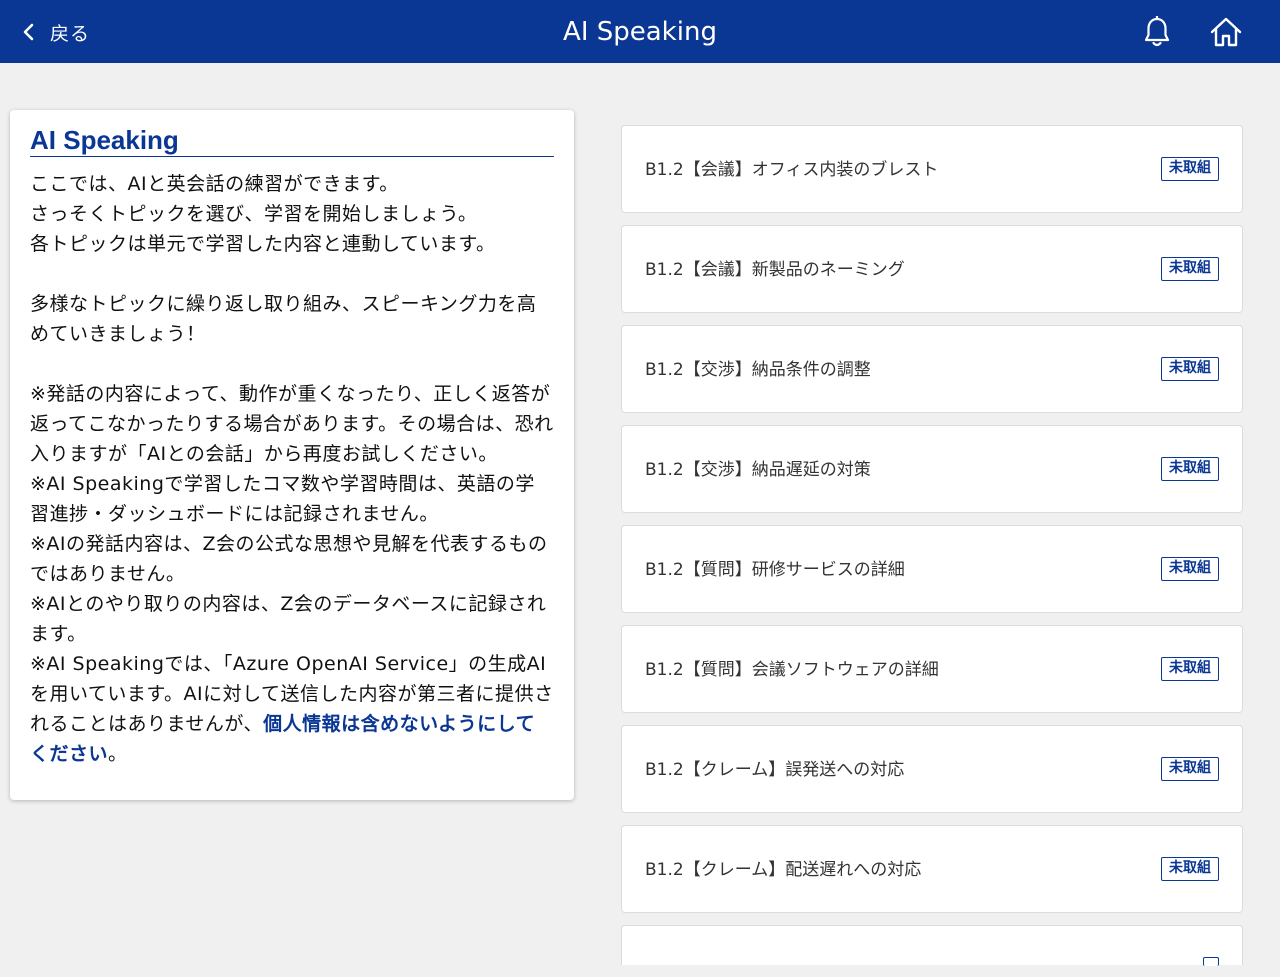 The image size is (1280, 977). Describe the element at coordinates (288, 619) in the screenshot. I see `info-note: ※AIとのやり取りの内容は、Z会のデータベースに記録されます。` at that location.